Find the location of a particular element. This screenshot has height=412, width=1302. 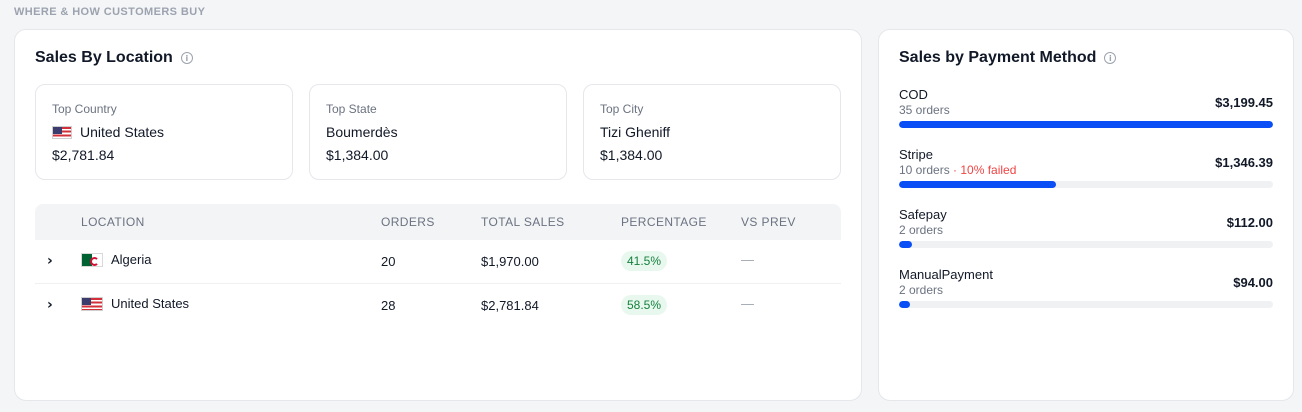

payment-method-orders: 10 orders · 10% failed is located at coordinates (957, 170).